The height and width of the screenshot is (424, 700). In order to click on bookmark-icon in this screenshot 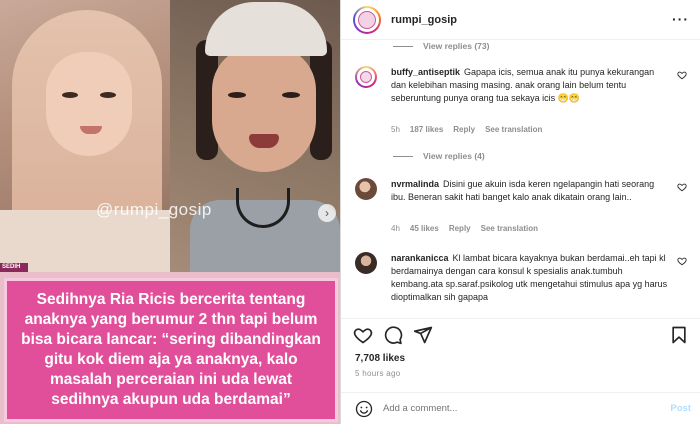, I will do `click(679, 335)`.